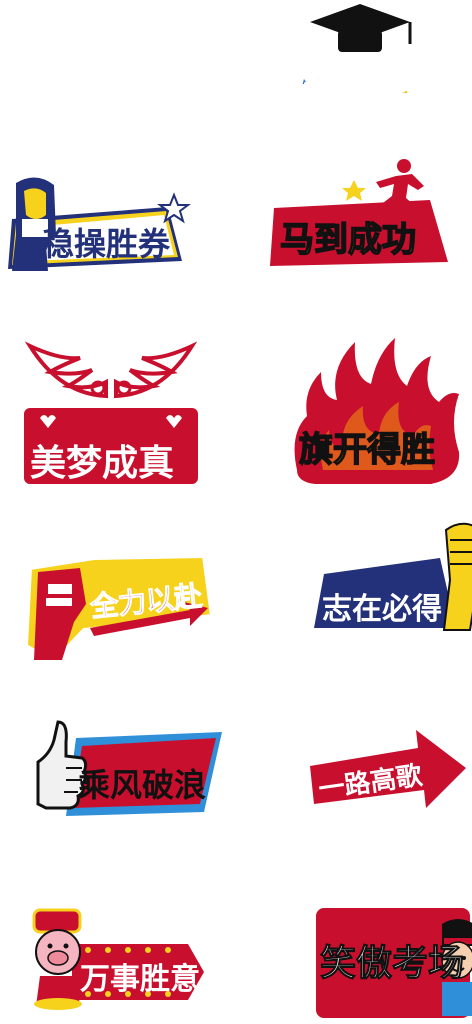  I want to click on sticker-zhi-zai-bi-de: 志在必得, so click(391, 578).